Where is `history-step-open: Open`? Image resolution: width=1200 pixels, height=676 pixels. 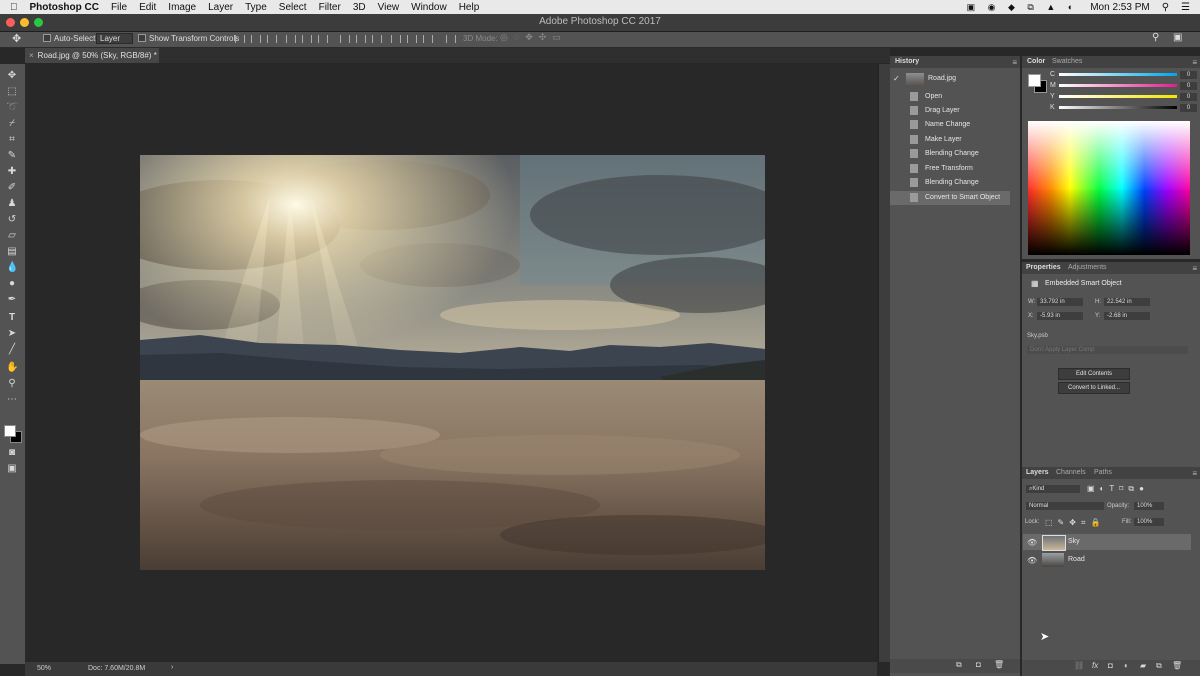 history-step-open: Open is located at coordinates (950, 97).